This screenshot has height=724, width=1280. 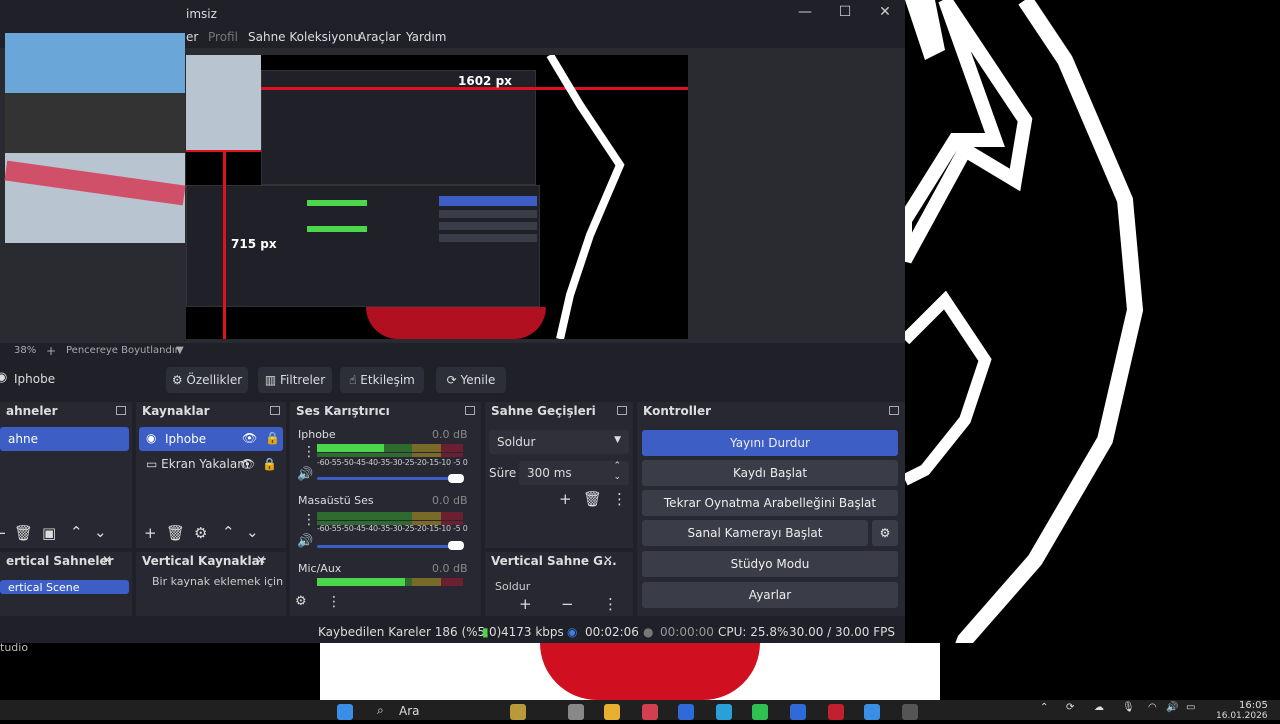 I want to click on channel-db: 0.0 dB, so click(x=450, y=500).